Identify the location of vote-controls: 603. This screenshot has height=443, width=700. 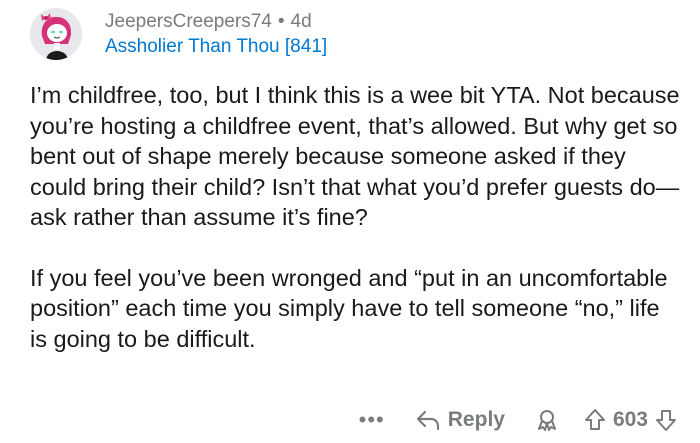
(630, 420).